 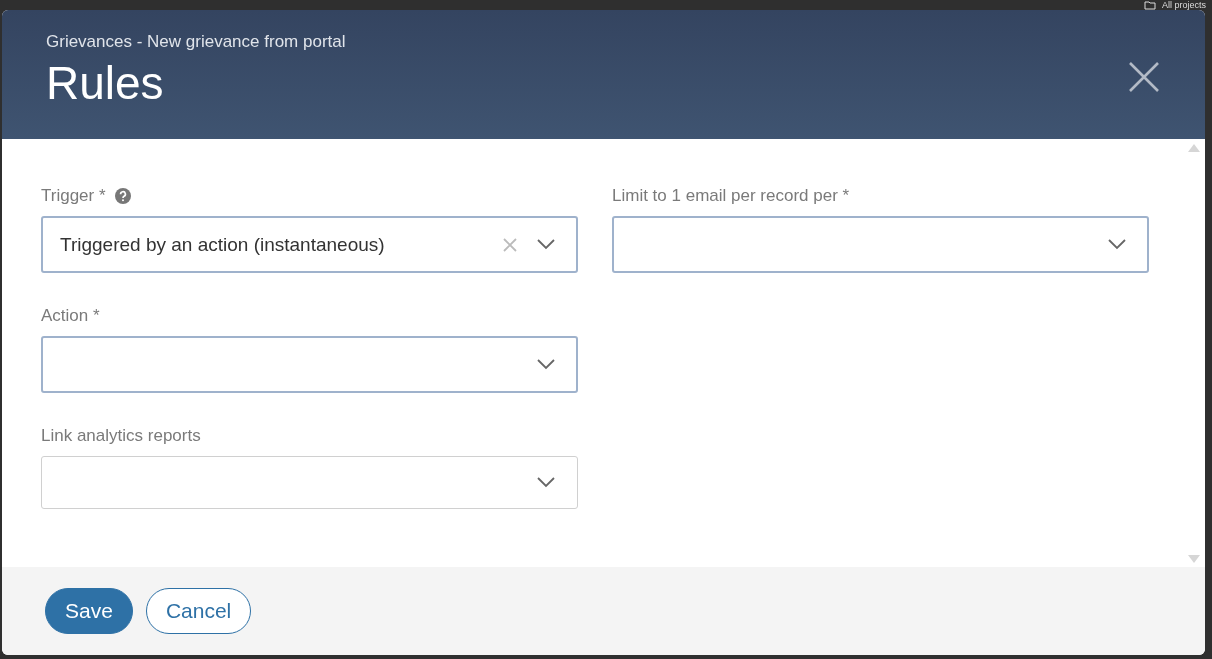 What do you see at coordinates (1184, 5) in the screenshot?
I see `all-projects-link: All projects` at bounding box center [1184, 5].